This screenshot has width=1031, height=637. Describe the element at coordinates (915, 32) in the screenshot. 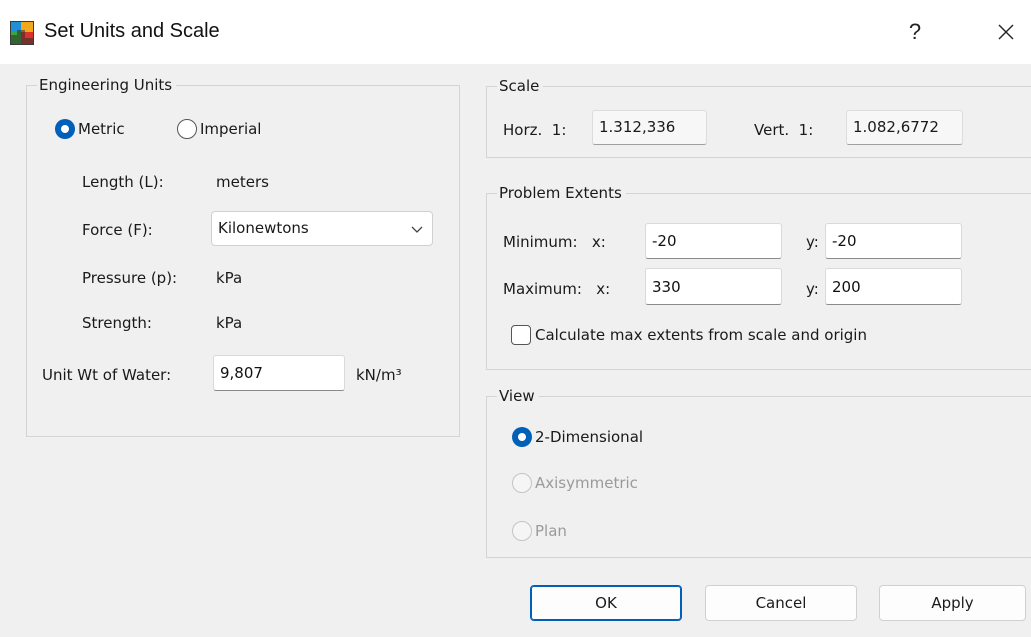

I see `help-button: ?` at that location.